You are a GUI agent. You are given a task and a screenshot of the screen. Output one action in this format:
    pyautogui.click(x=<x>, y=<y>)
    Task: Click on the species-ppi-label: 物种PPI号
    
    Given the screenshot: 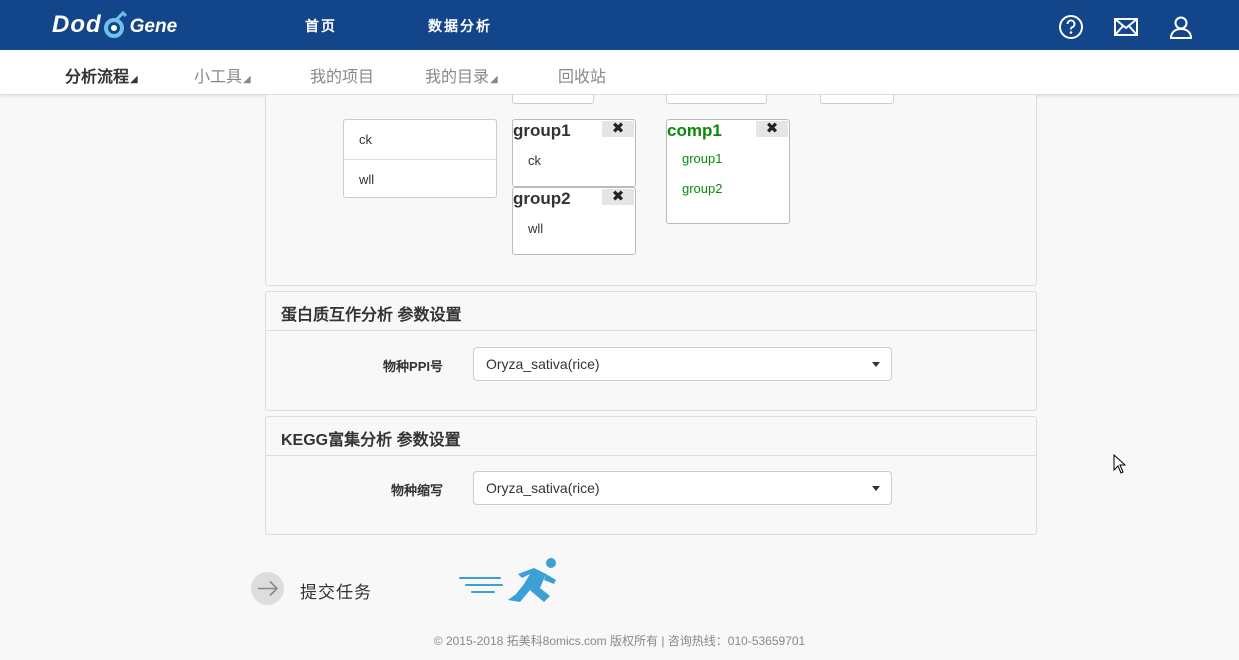 What is the action you would take?
    pyautogui.click(x=413, y=366)
    